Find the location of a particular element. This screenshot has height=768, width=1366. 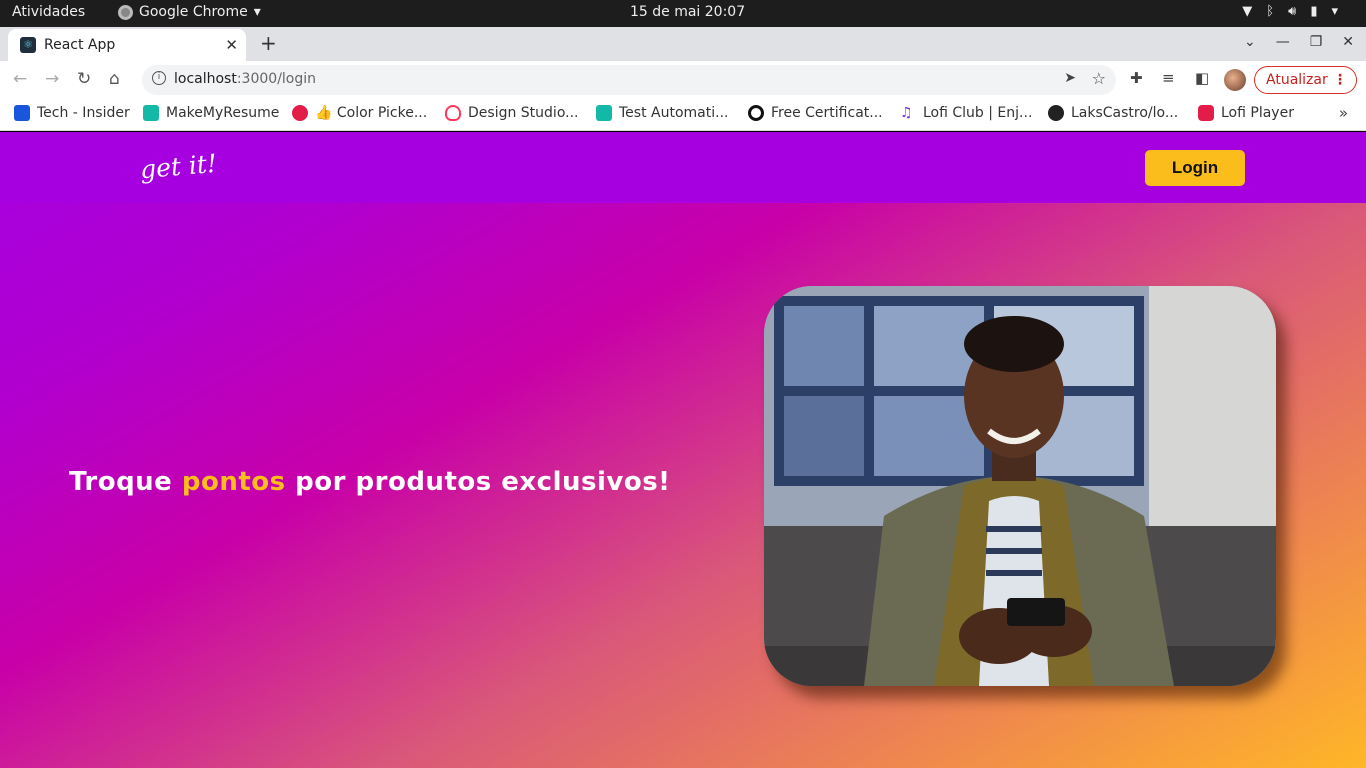

system-tray: ▼ ᛒ 🔊︎ ▮ ▾ is located at coordinates (1290, 11).